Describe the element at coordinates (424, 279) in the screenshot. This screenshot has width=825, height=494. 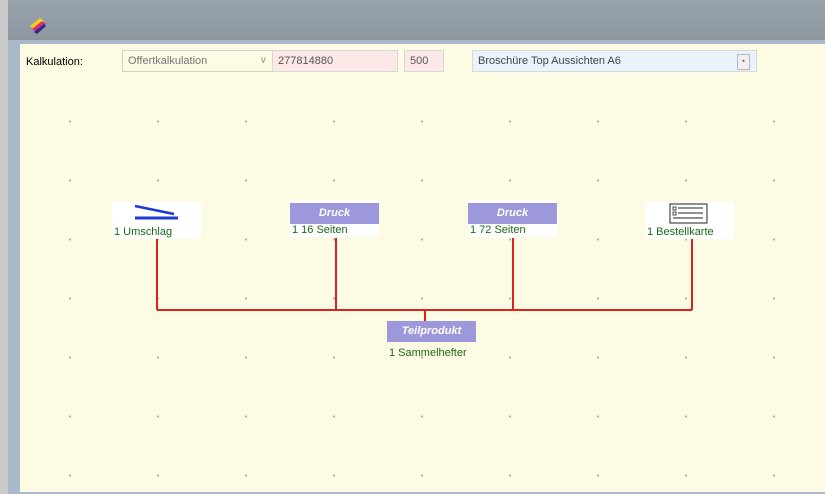
I see `connector-lines` at that location.